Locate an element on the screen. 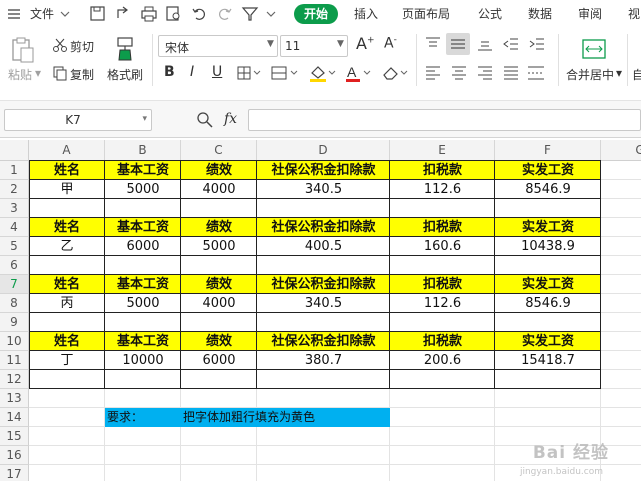  tab-data: 数据 is located at coordinates (540, 13).